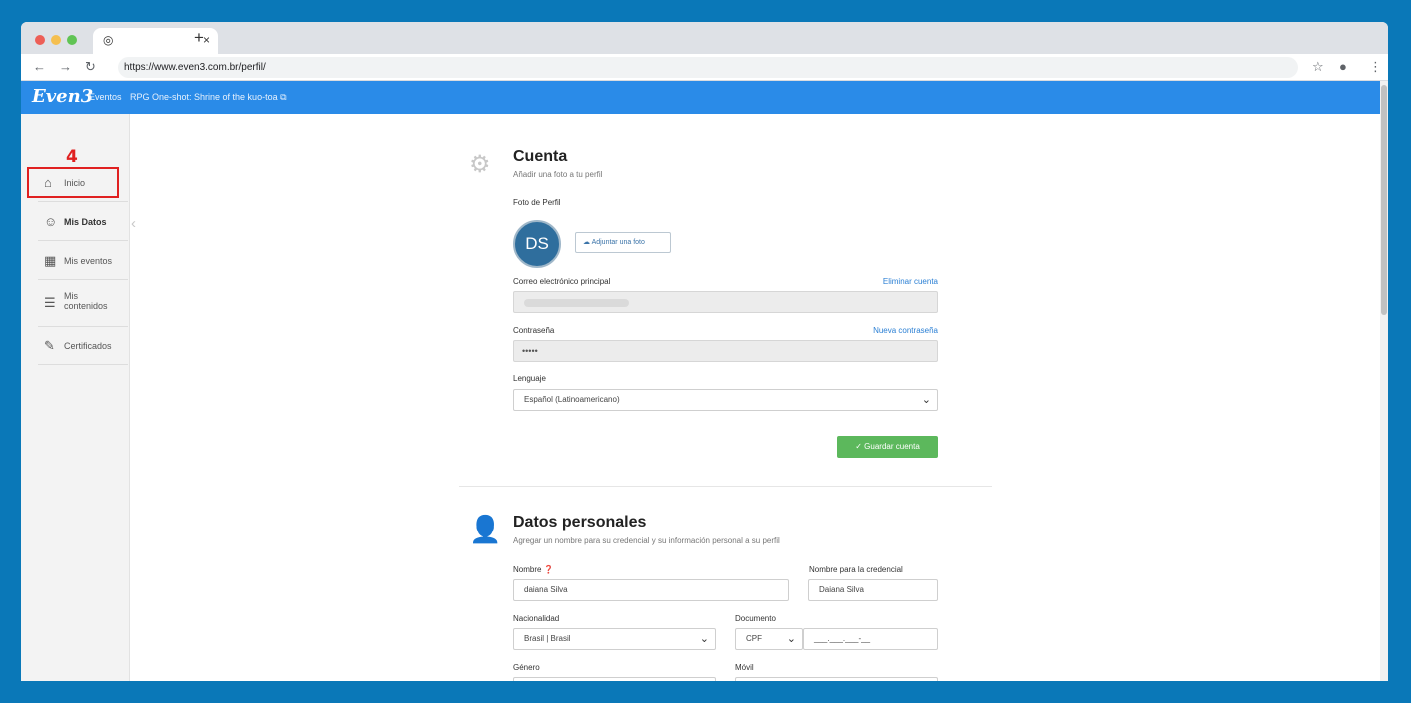 The width and height of the screenshot is (1411, 703). What do you see at coordinates (39, 66) in the screenshot?
I see `back-arrow-icon: ←` at bounding box center [39, 66].